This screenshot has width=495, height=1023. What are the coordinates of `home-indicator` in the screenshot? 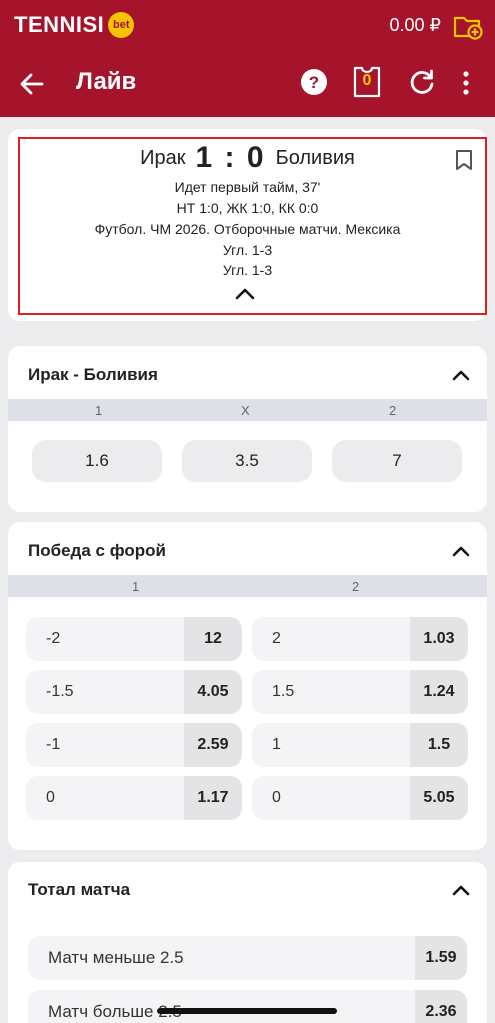 It's located at (247, 1011).